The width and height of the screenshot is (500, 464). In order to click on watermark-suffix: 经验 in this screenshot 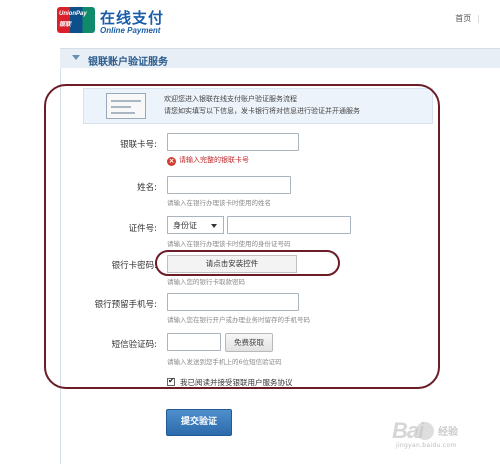, I will do `click(448, 432)`.